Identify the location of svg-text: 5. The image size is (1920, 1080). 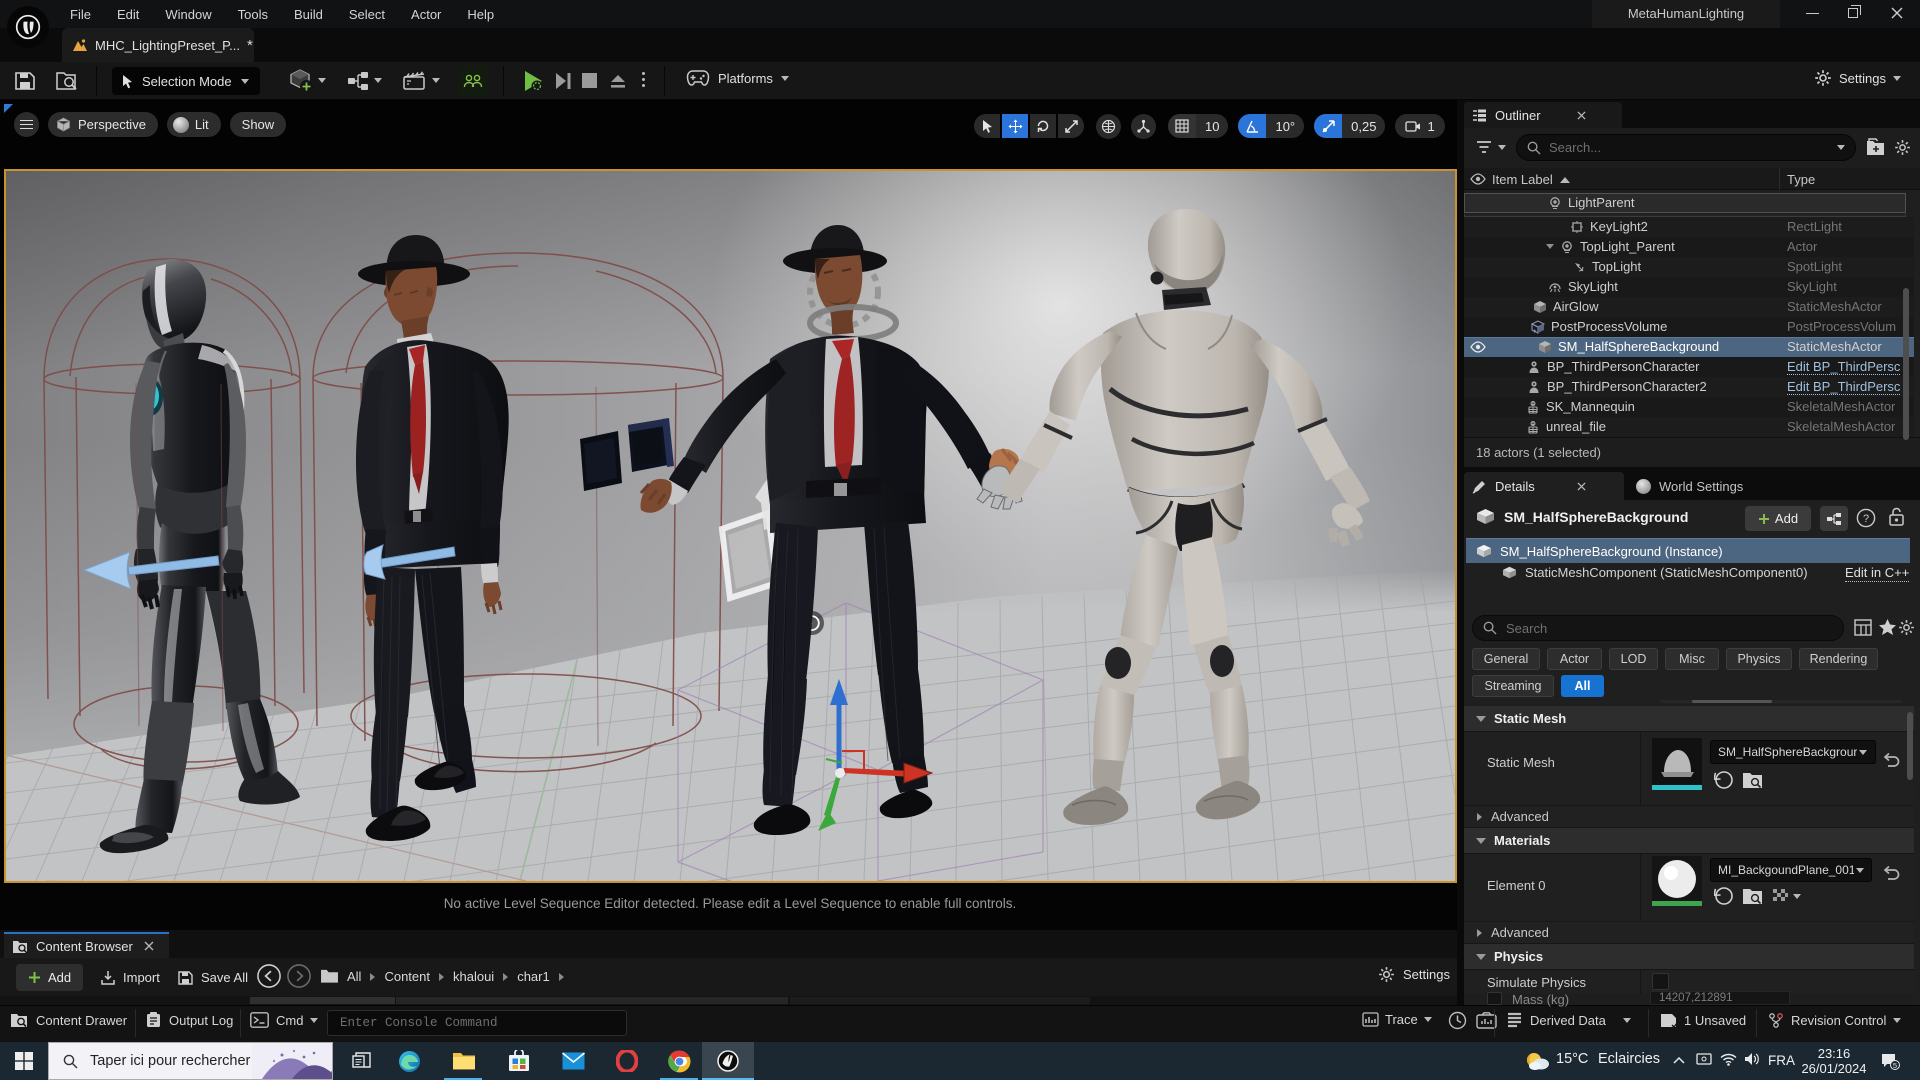
(1895, 1065).